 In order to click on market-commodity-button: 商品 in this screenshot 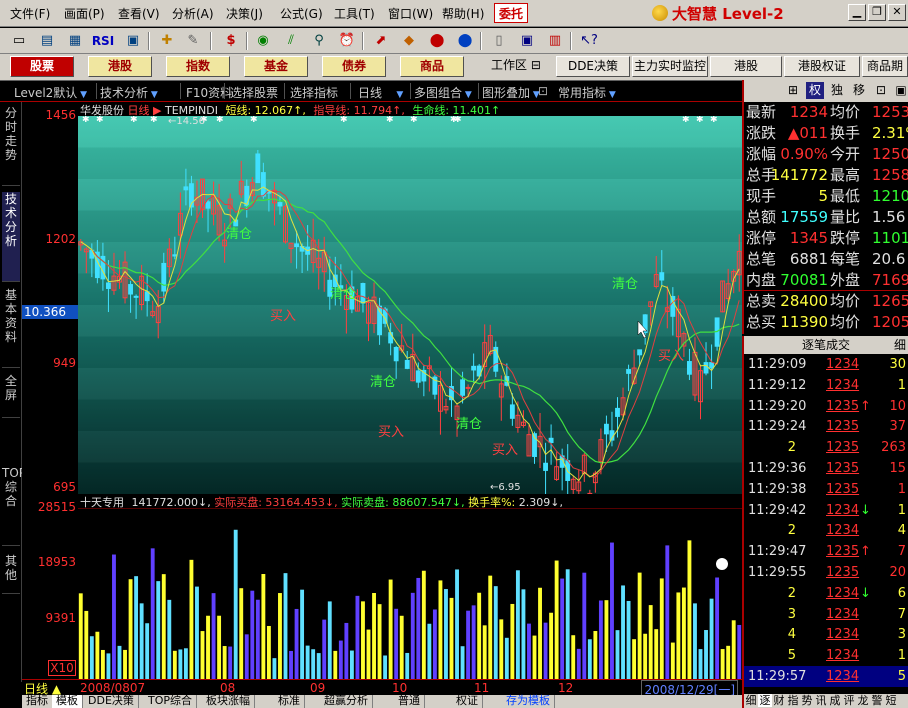, I will do `click(432, 66)`.